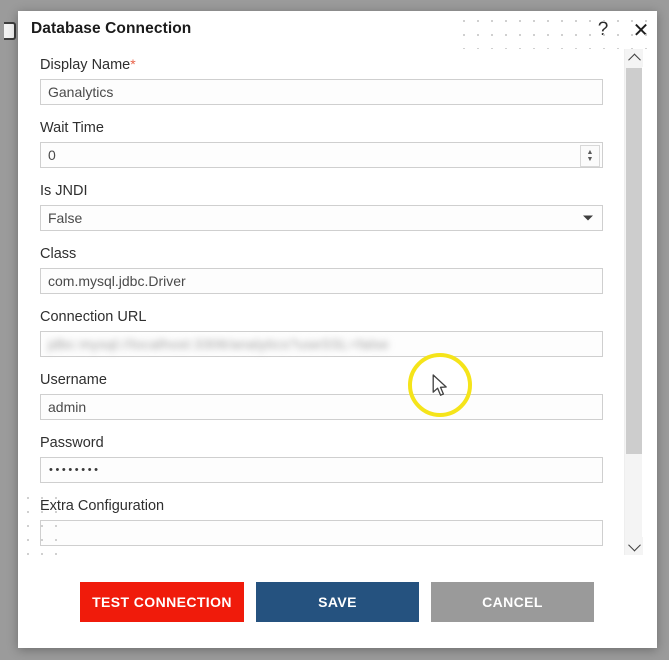 Image resolution: width=669 pixels, height=660 pixels. I want to click on select-value-is-jndi: False, so click(65, 218).